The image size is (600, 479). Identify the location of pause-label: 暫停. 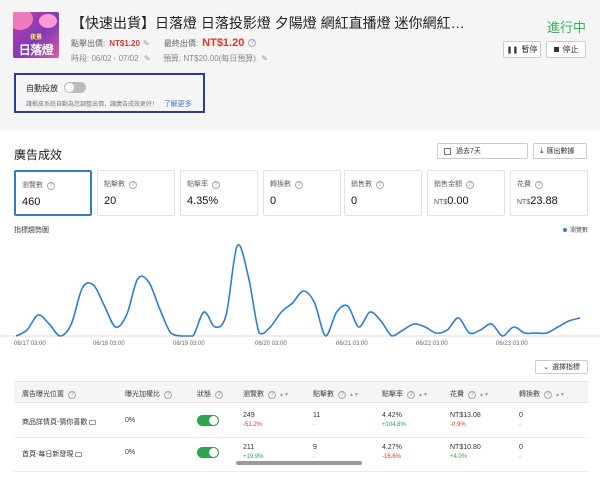
(529, 49).